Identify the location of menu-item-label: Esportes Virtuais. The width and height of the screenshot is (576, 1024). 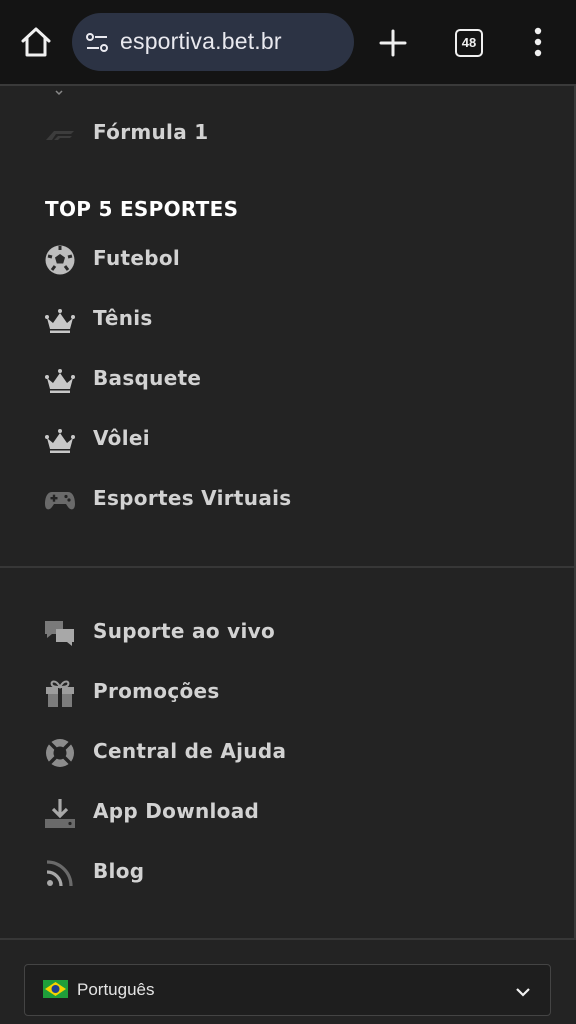
(192, 498).